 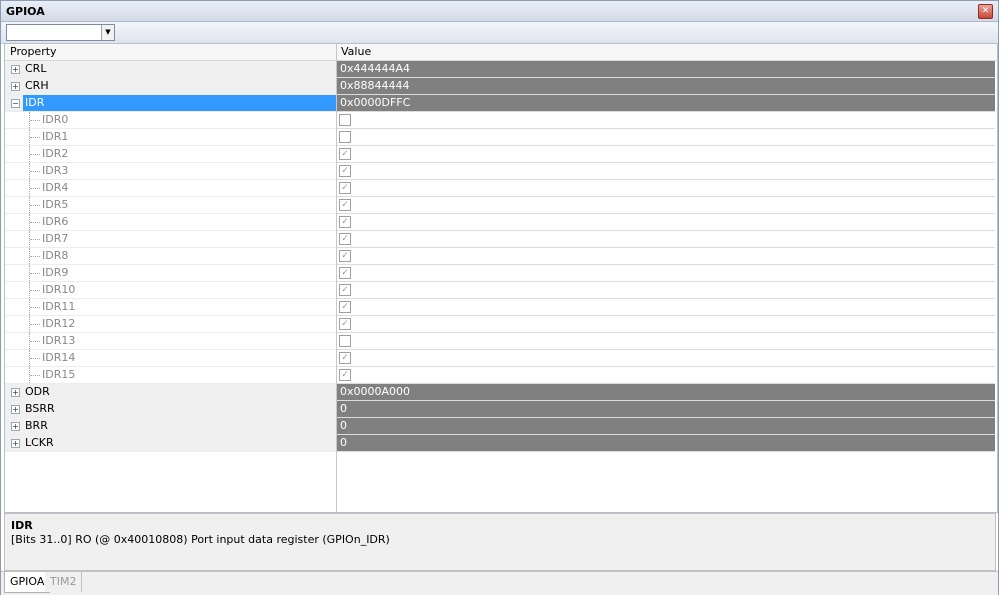 I want to click on tab-tim2: TIM2, so click(x=64, y=582).